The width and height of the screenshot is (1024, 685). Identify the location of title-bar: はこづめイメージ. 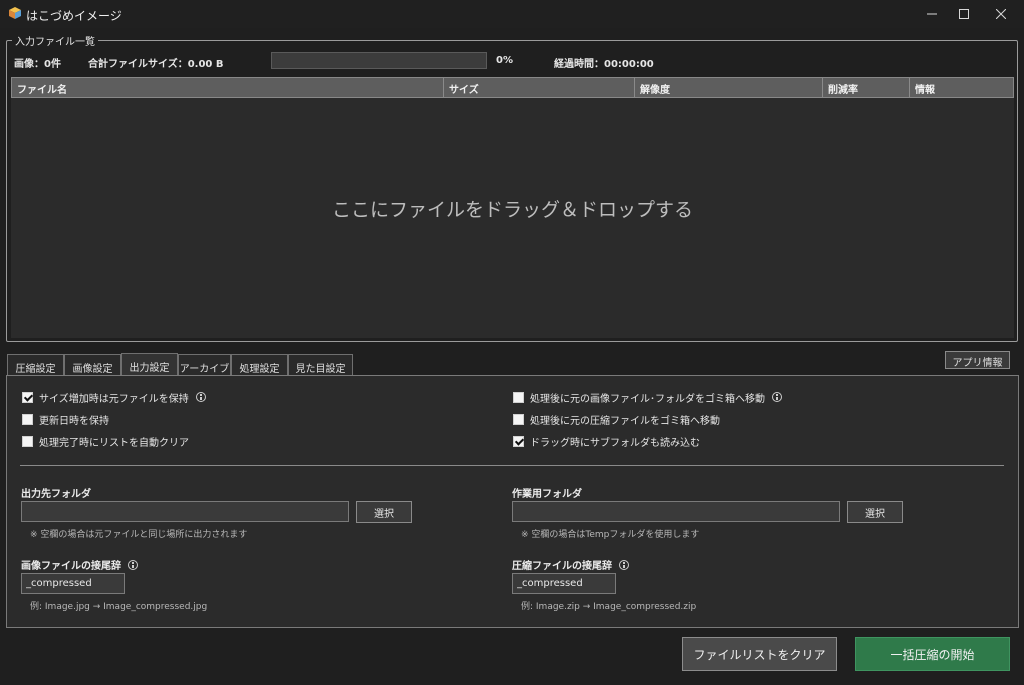
(512, 14).